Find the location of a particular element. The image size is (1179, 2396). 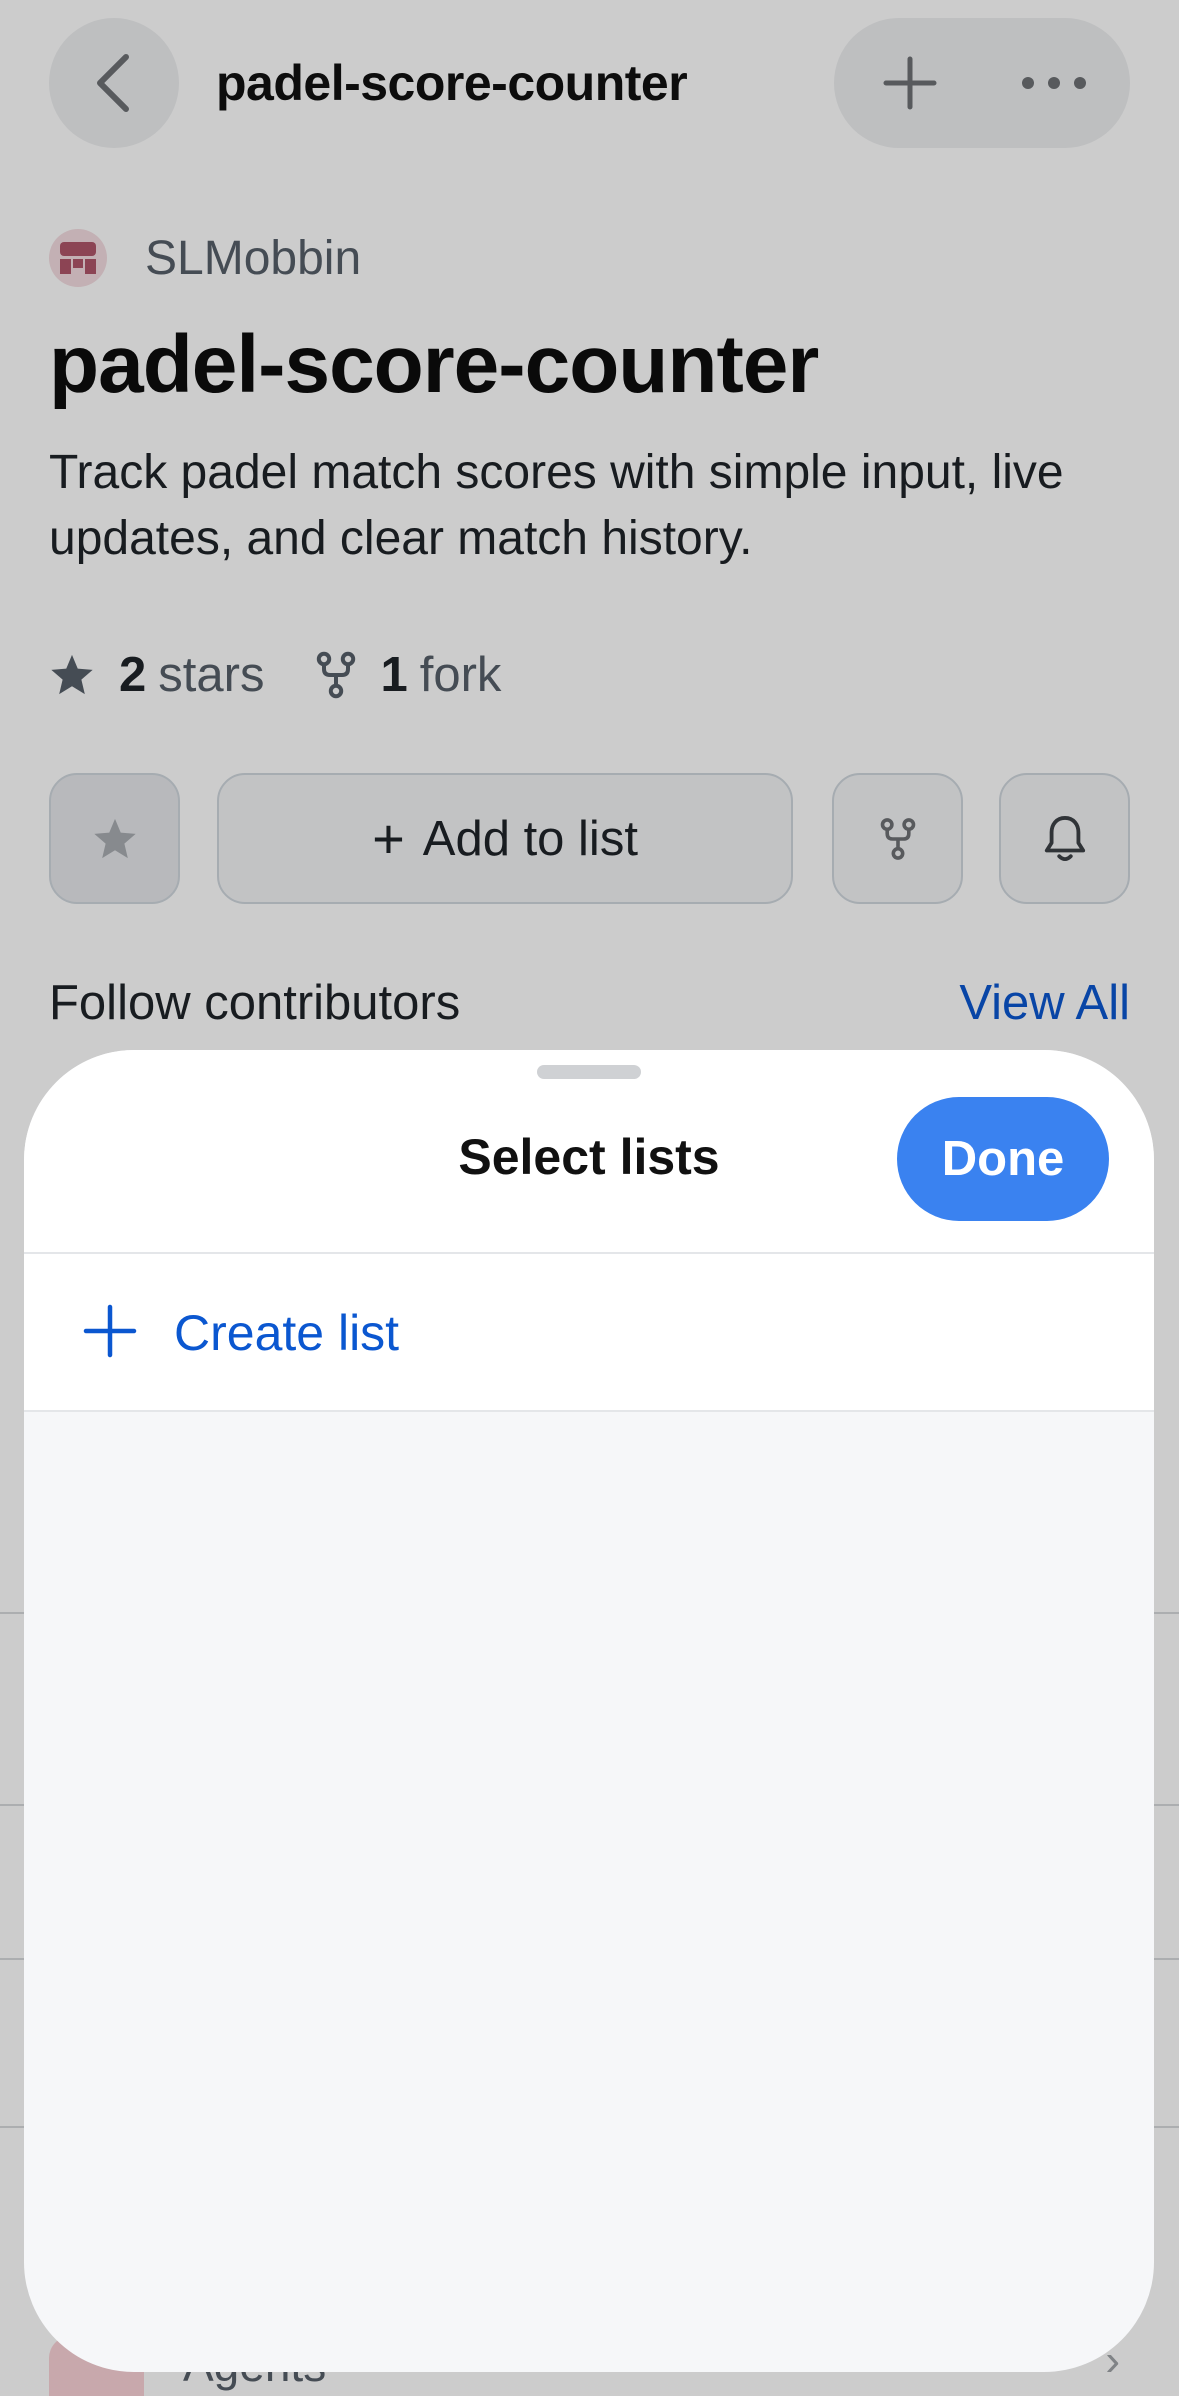

sheet-header: Select lists Done is located at coordinates (589, 1152).